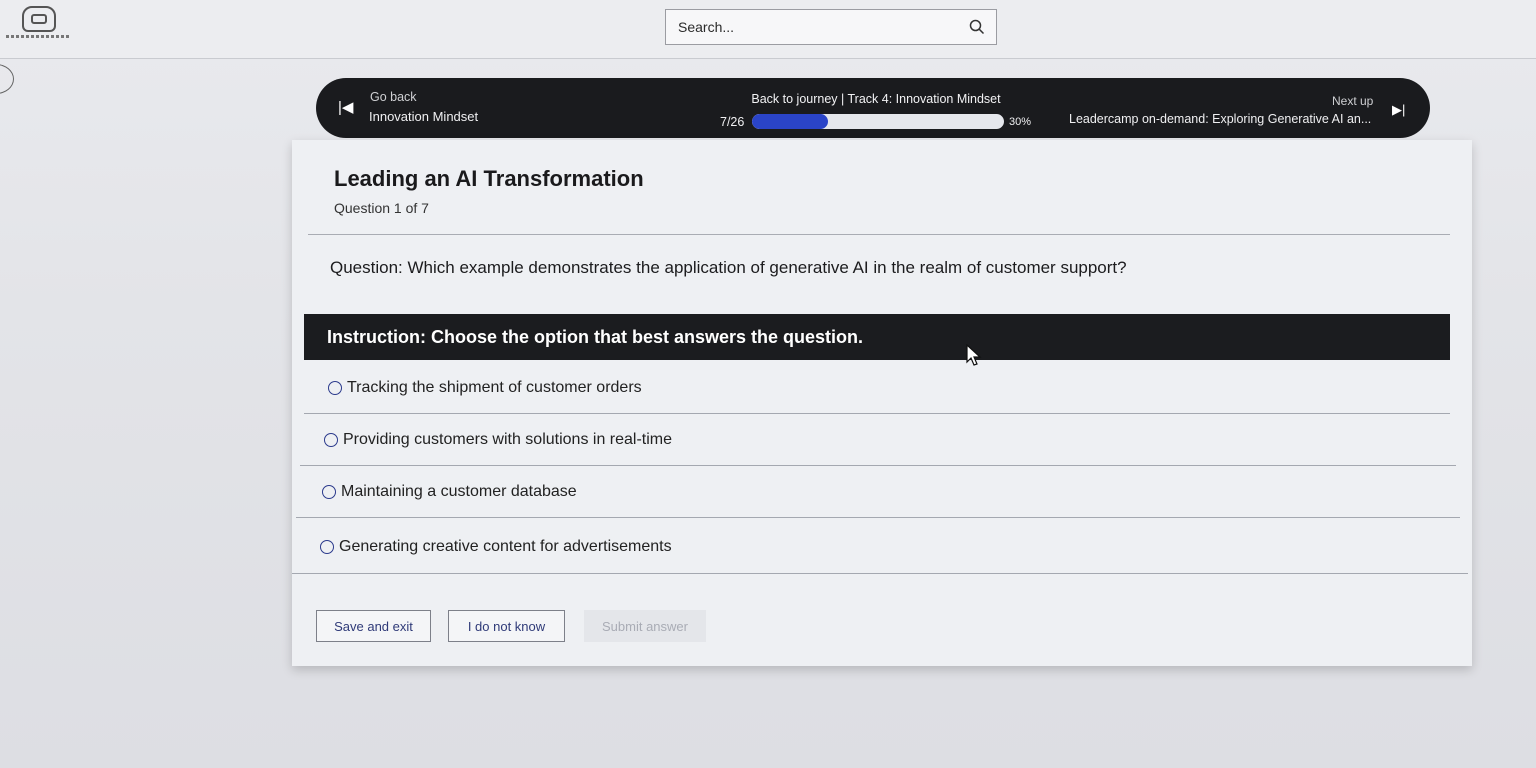  What do you see at coordinates (393, 97) in the screenshot?
I see `go-back-label: Go back` at bounding box center [393, 97].